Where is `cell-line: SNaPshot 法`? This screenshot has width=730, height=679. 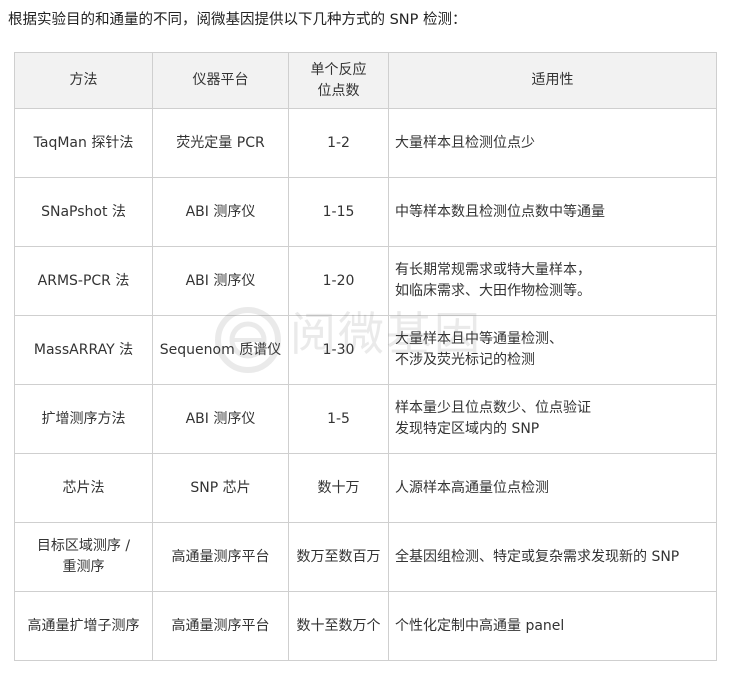 cell-line: SNaPshot 法 is located at coordinates (83, 211).